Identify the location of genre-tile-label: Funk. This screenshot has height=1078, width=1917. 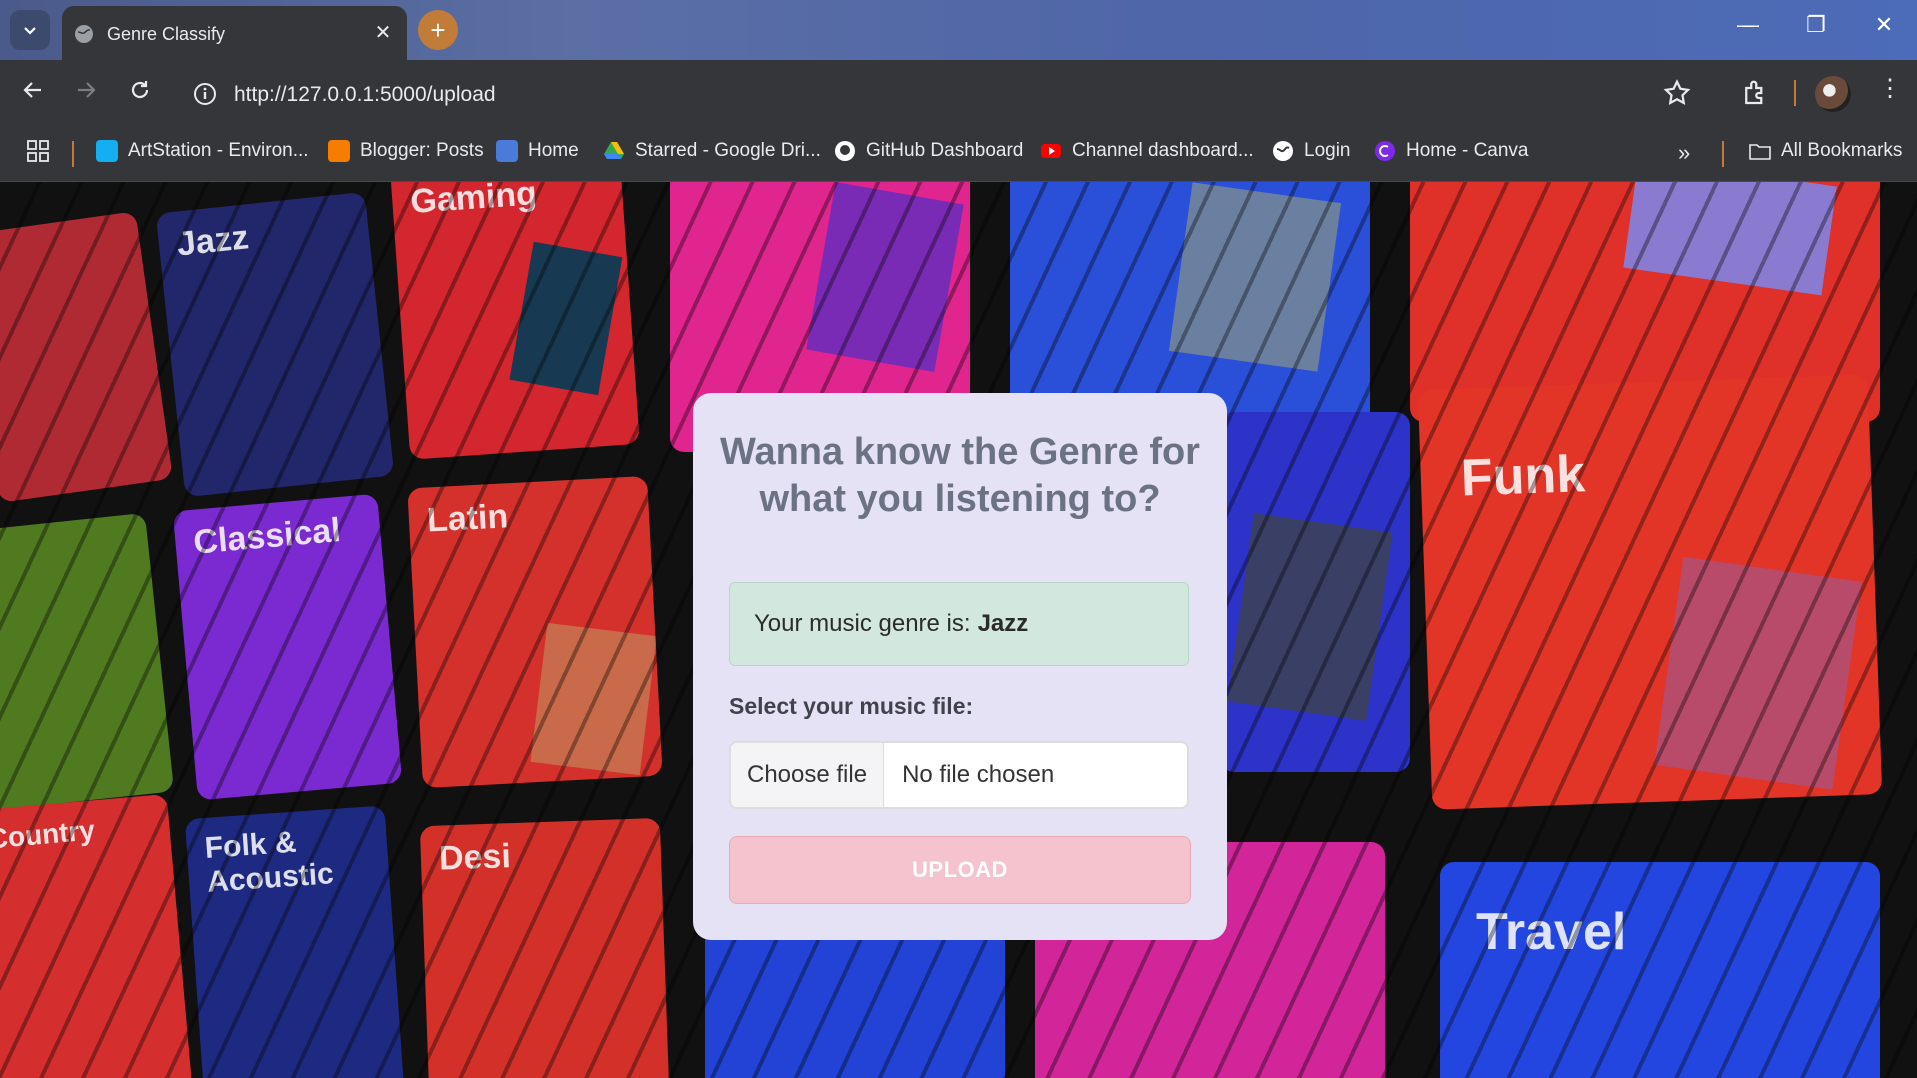
(1523, 476).